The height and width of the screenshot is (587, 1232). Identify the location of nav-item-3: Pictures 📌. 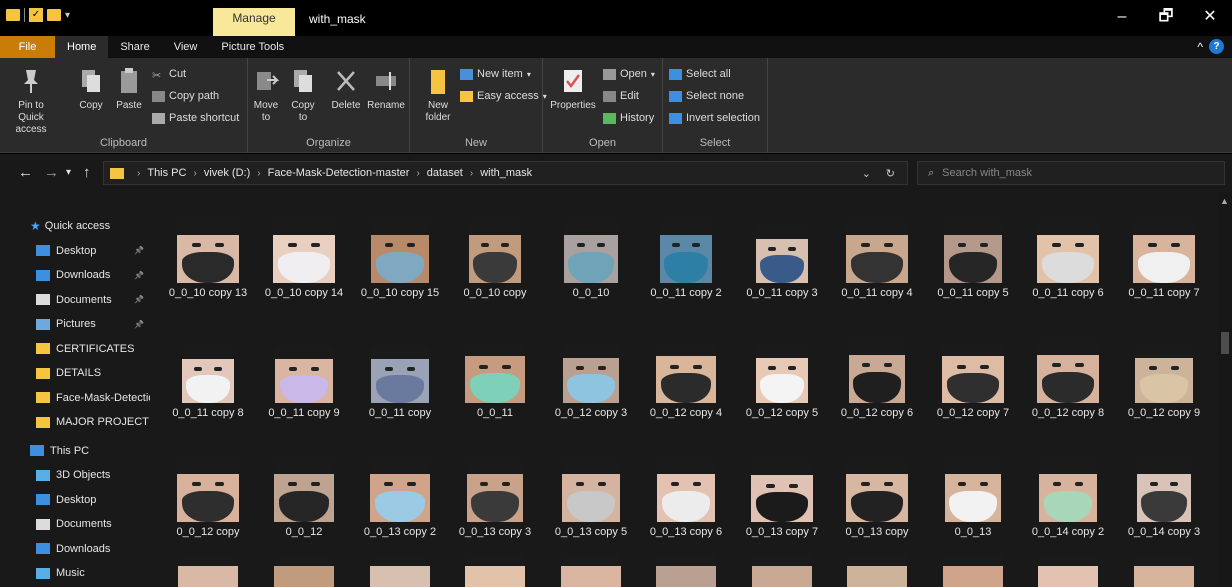
(75, 324).